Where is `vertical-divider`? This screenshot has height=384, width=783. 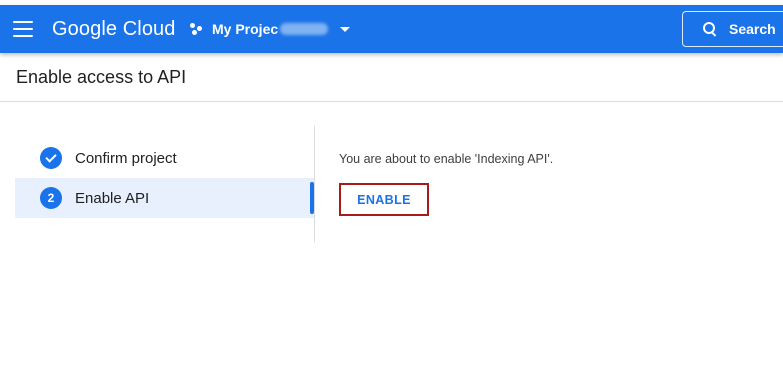 vertical-divider is located at coordinates (314, 184).